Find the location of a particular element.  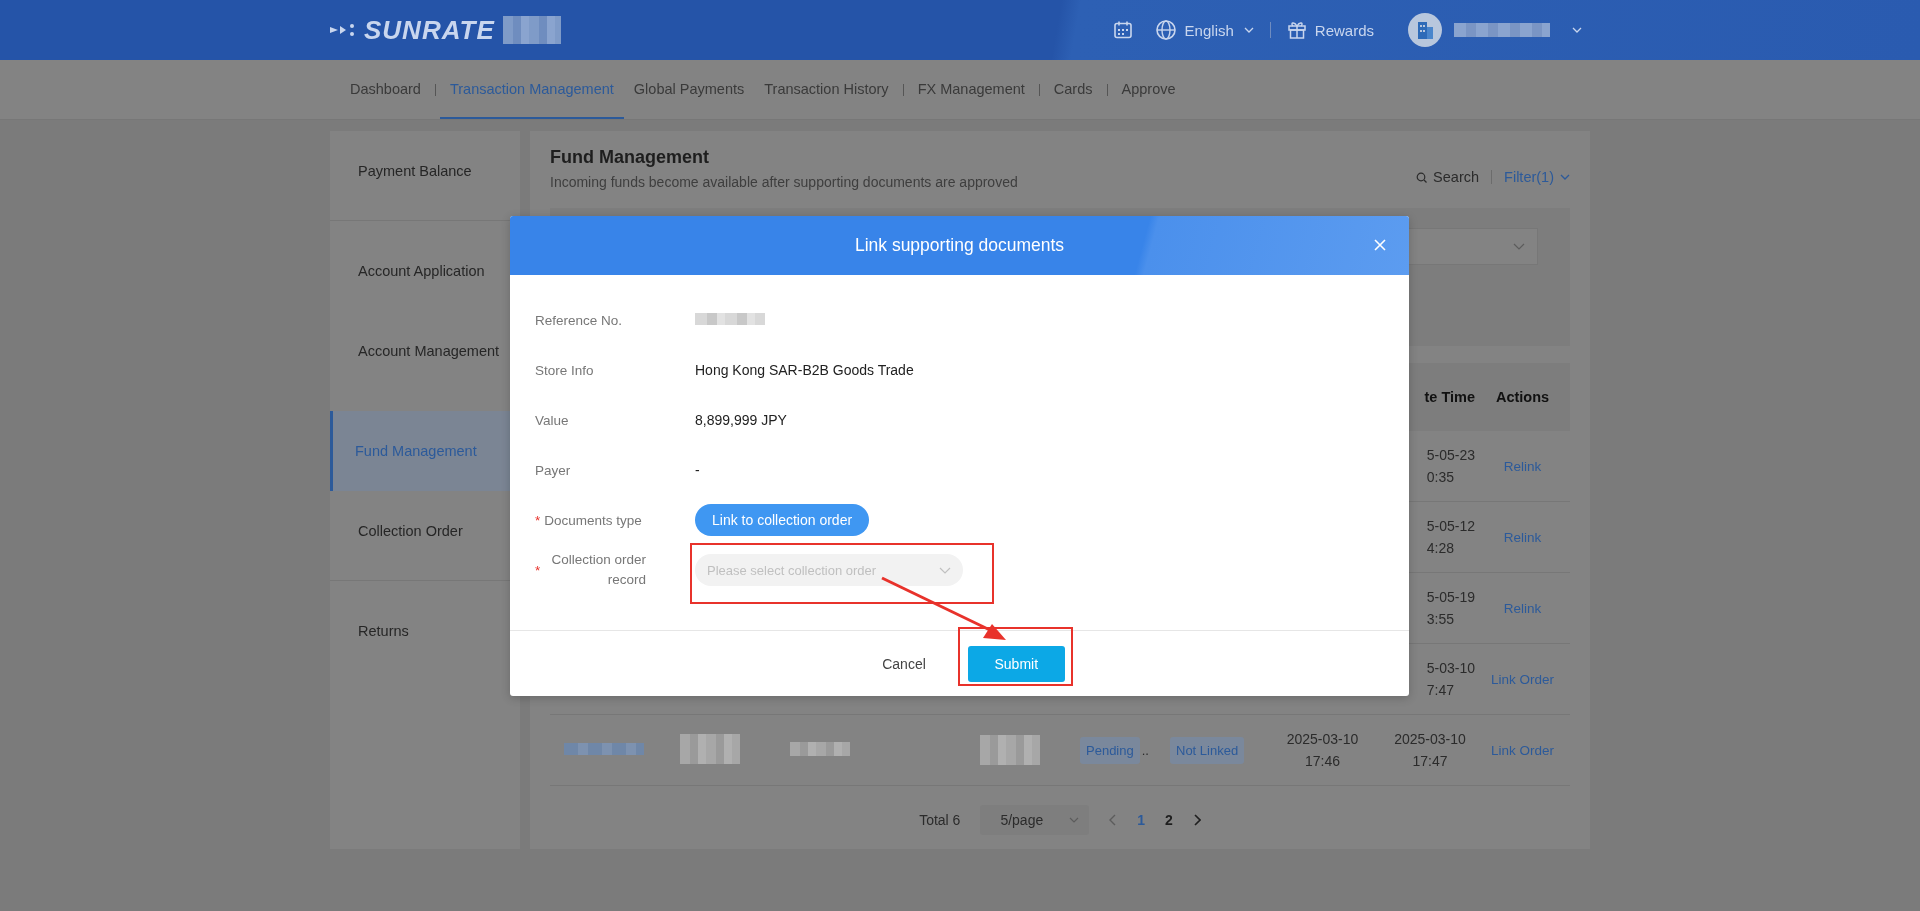

field-value: Hong Kong SAR-B2B Goods Trade is located at coordinates (804, 370).